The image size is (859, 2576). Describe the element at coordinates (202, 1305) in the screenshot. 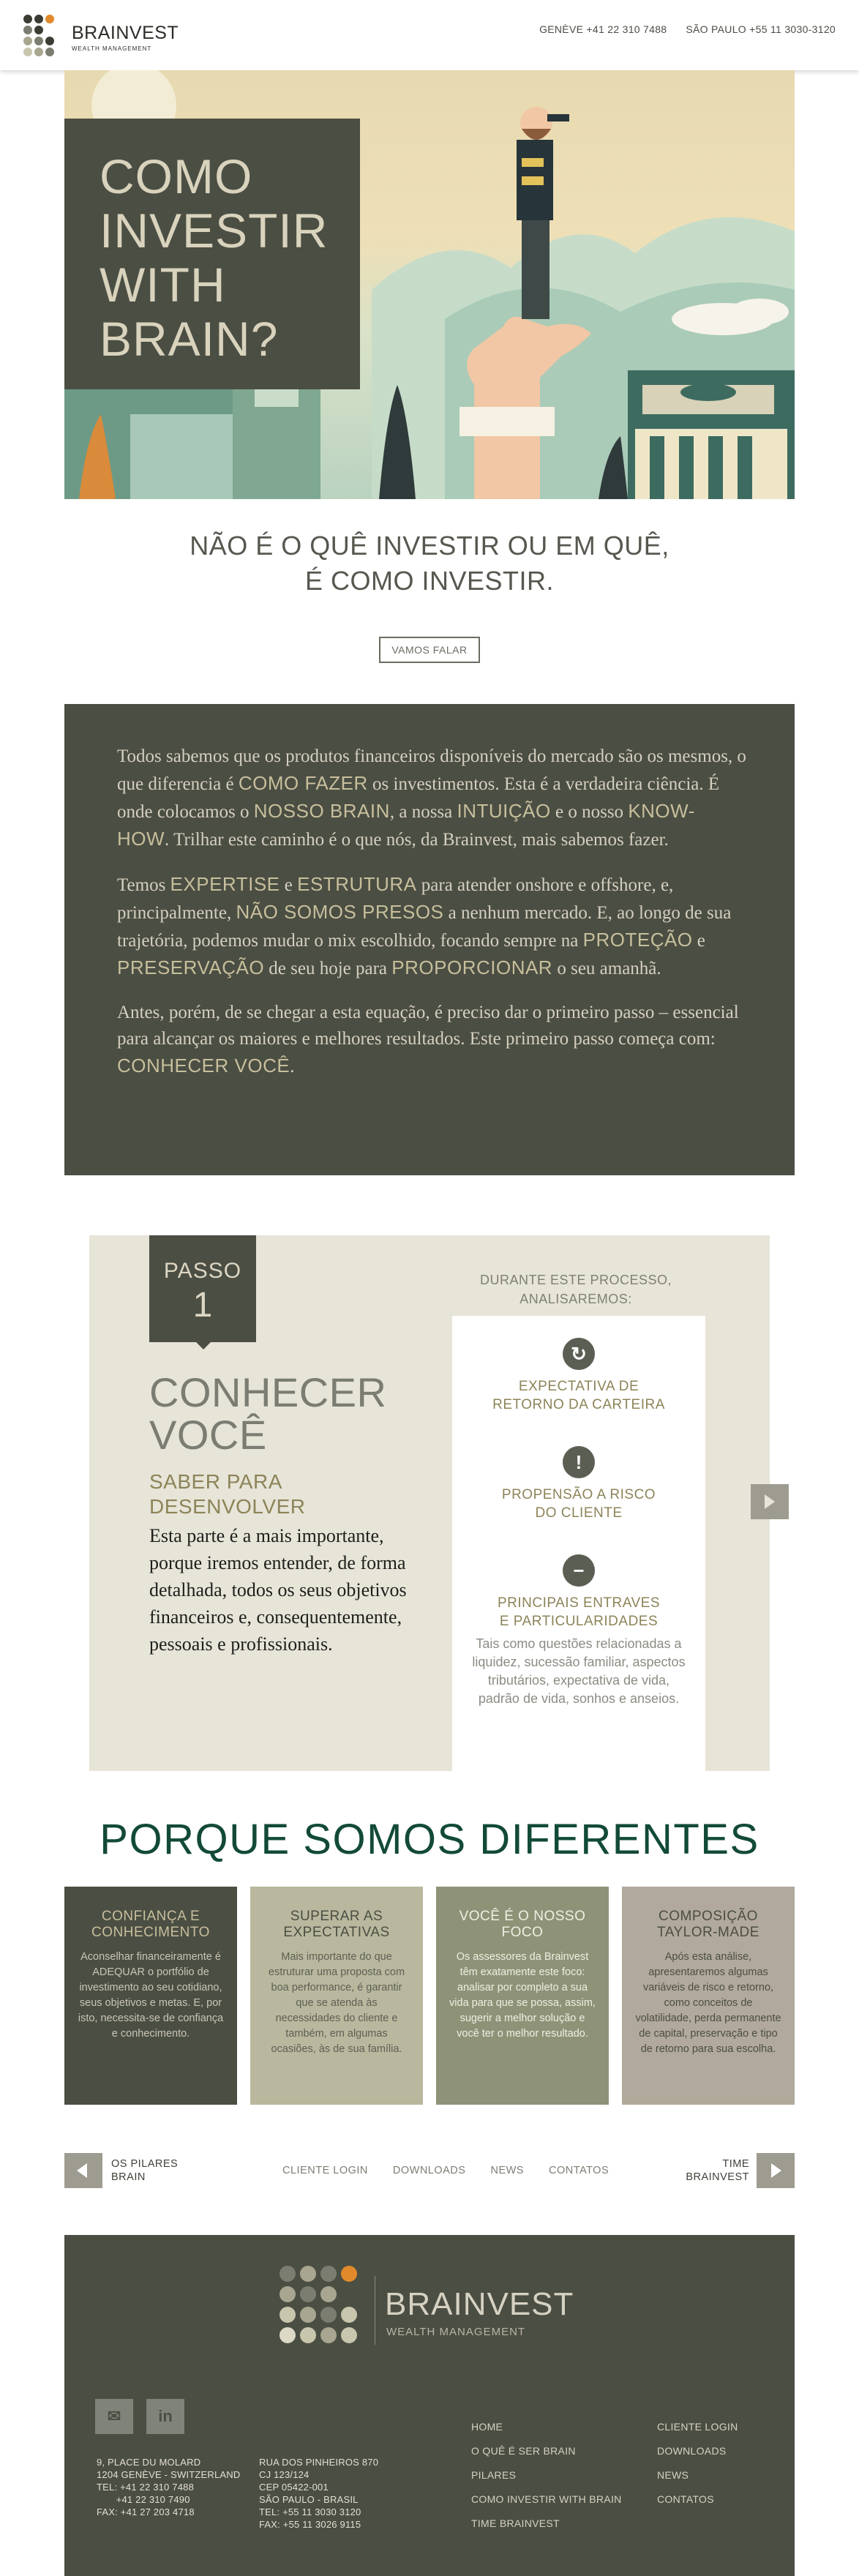

I see `step-number: 1` at that location.